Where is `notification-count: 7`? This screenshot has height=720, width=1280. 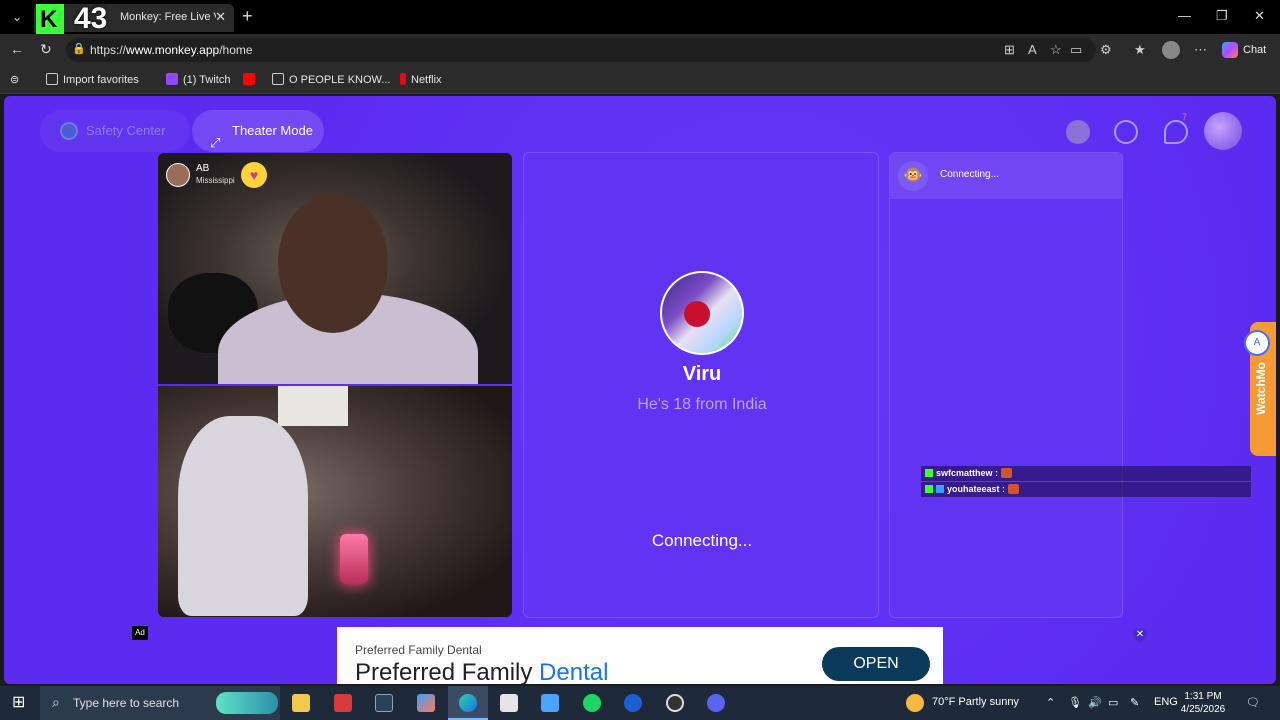
notification-count: 7 is located at coordinates (1185, 117).